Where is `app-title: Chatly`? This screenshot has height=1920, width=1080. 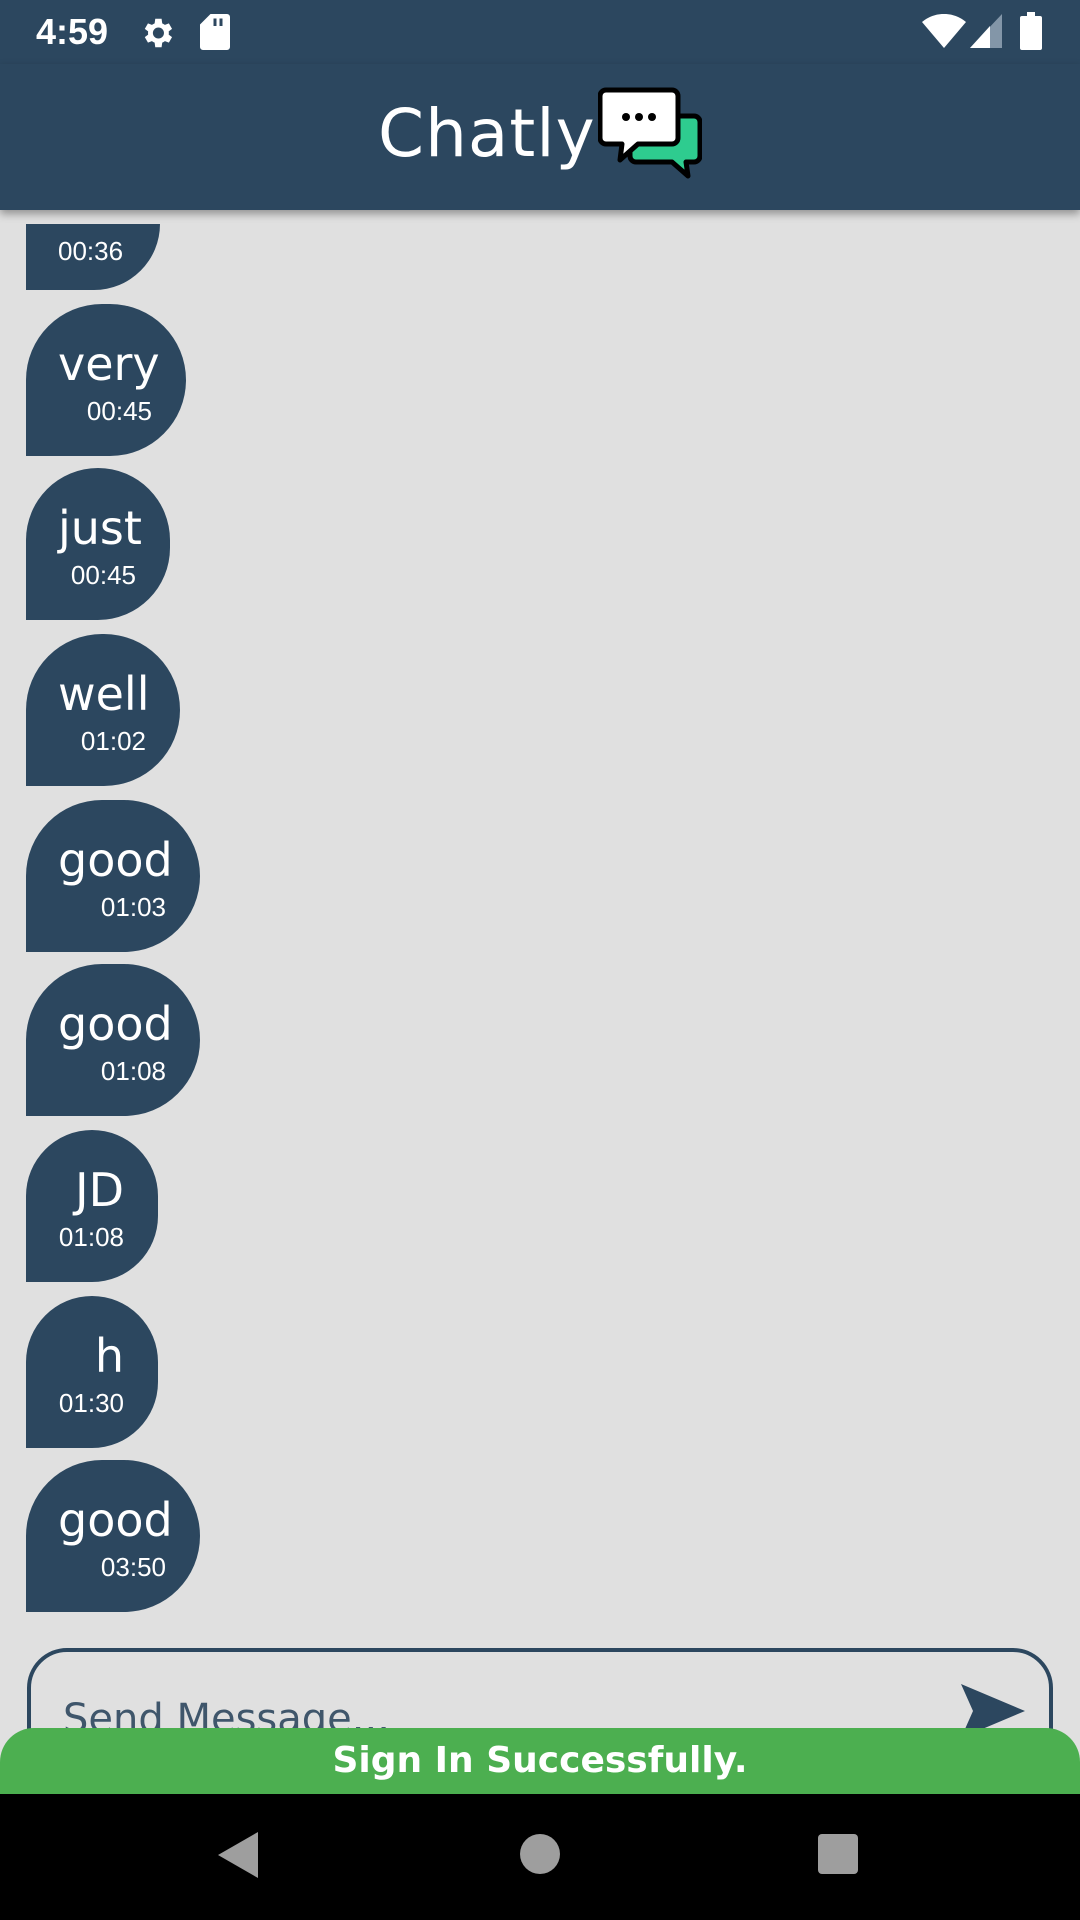 app-title: Chatly is located at coordinates (487, 133).